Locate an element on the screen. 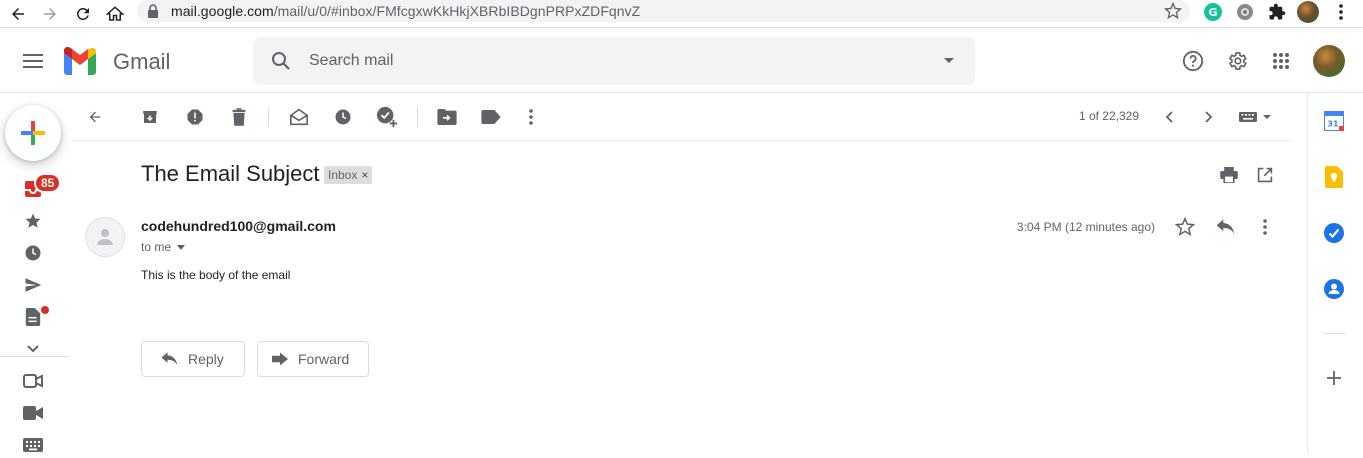  recipient-text: to me is located at coordinates (156, 247).